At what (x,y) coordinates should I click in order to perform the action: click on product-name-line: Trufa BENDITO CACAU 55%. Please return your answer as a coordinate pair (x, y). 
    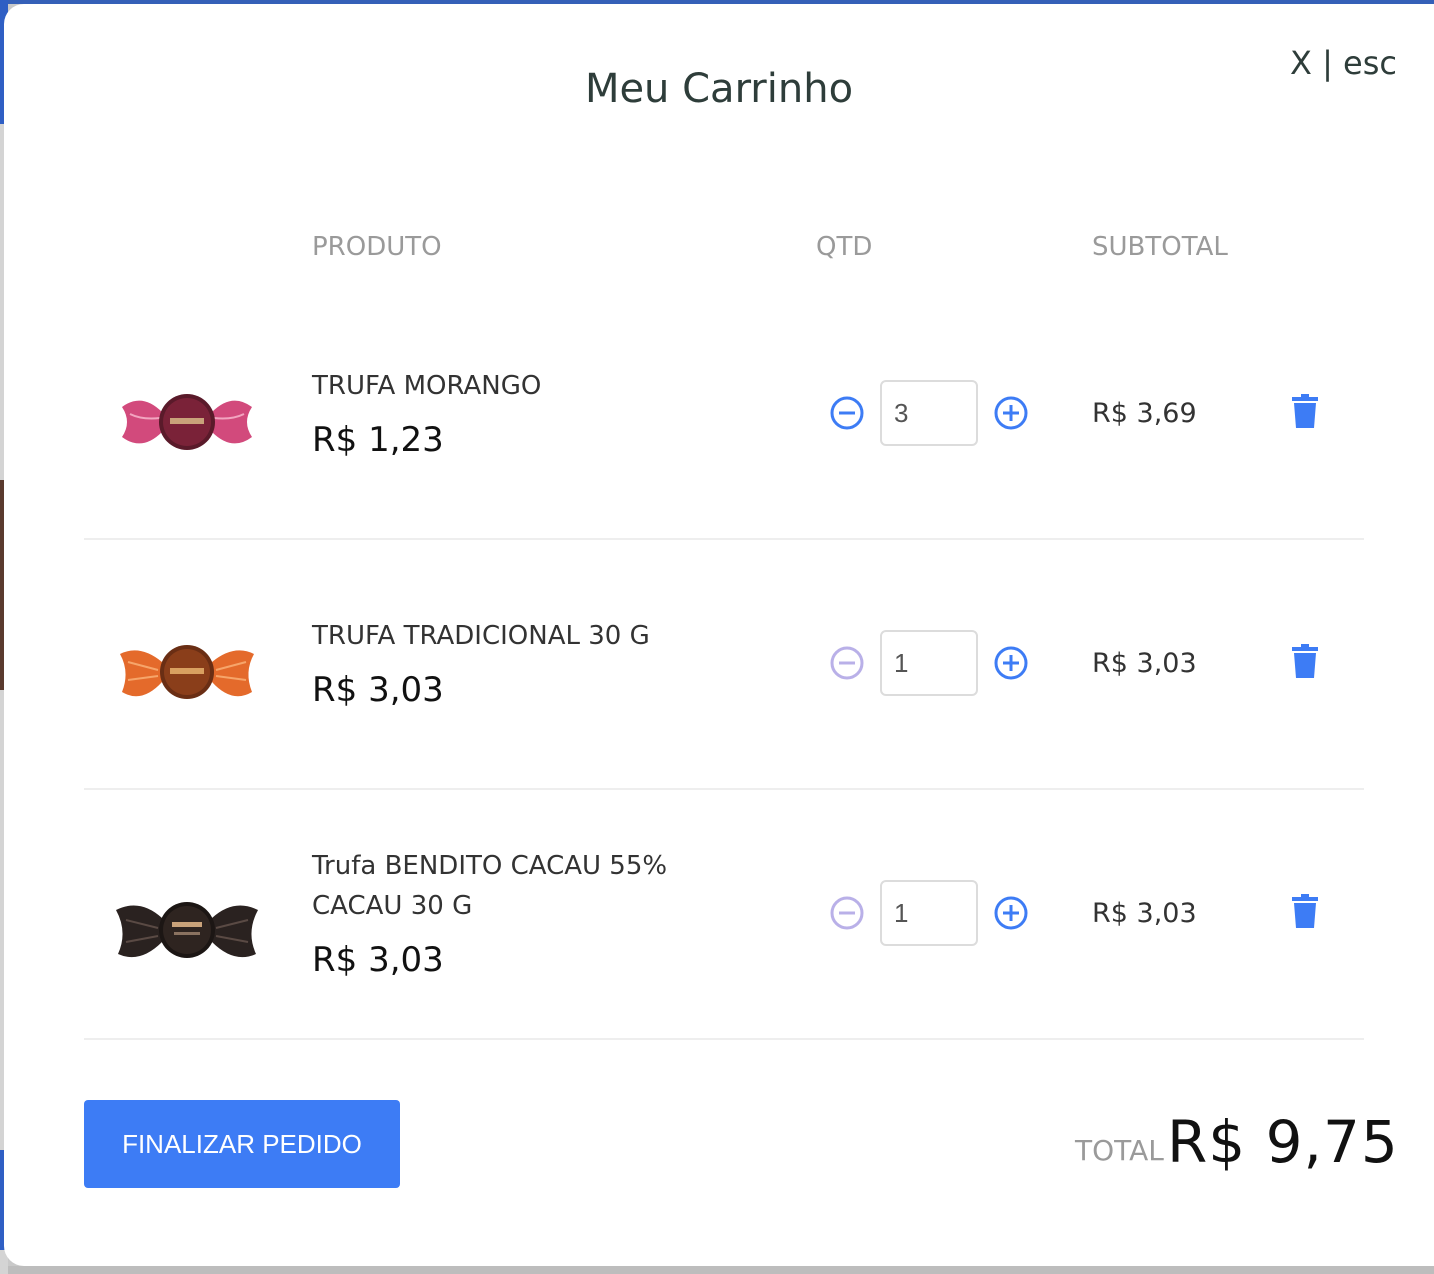
    Looking at the image, I should click on (490, 866).